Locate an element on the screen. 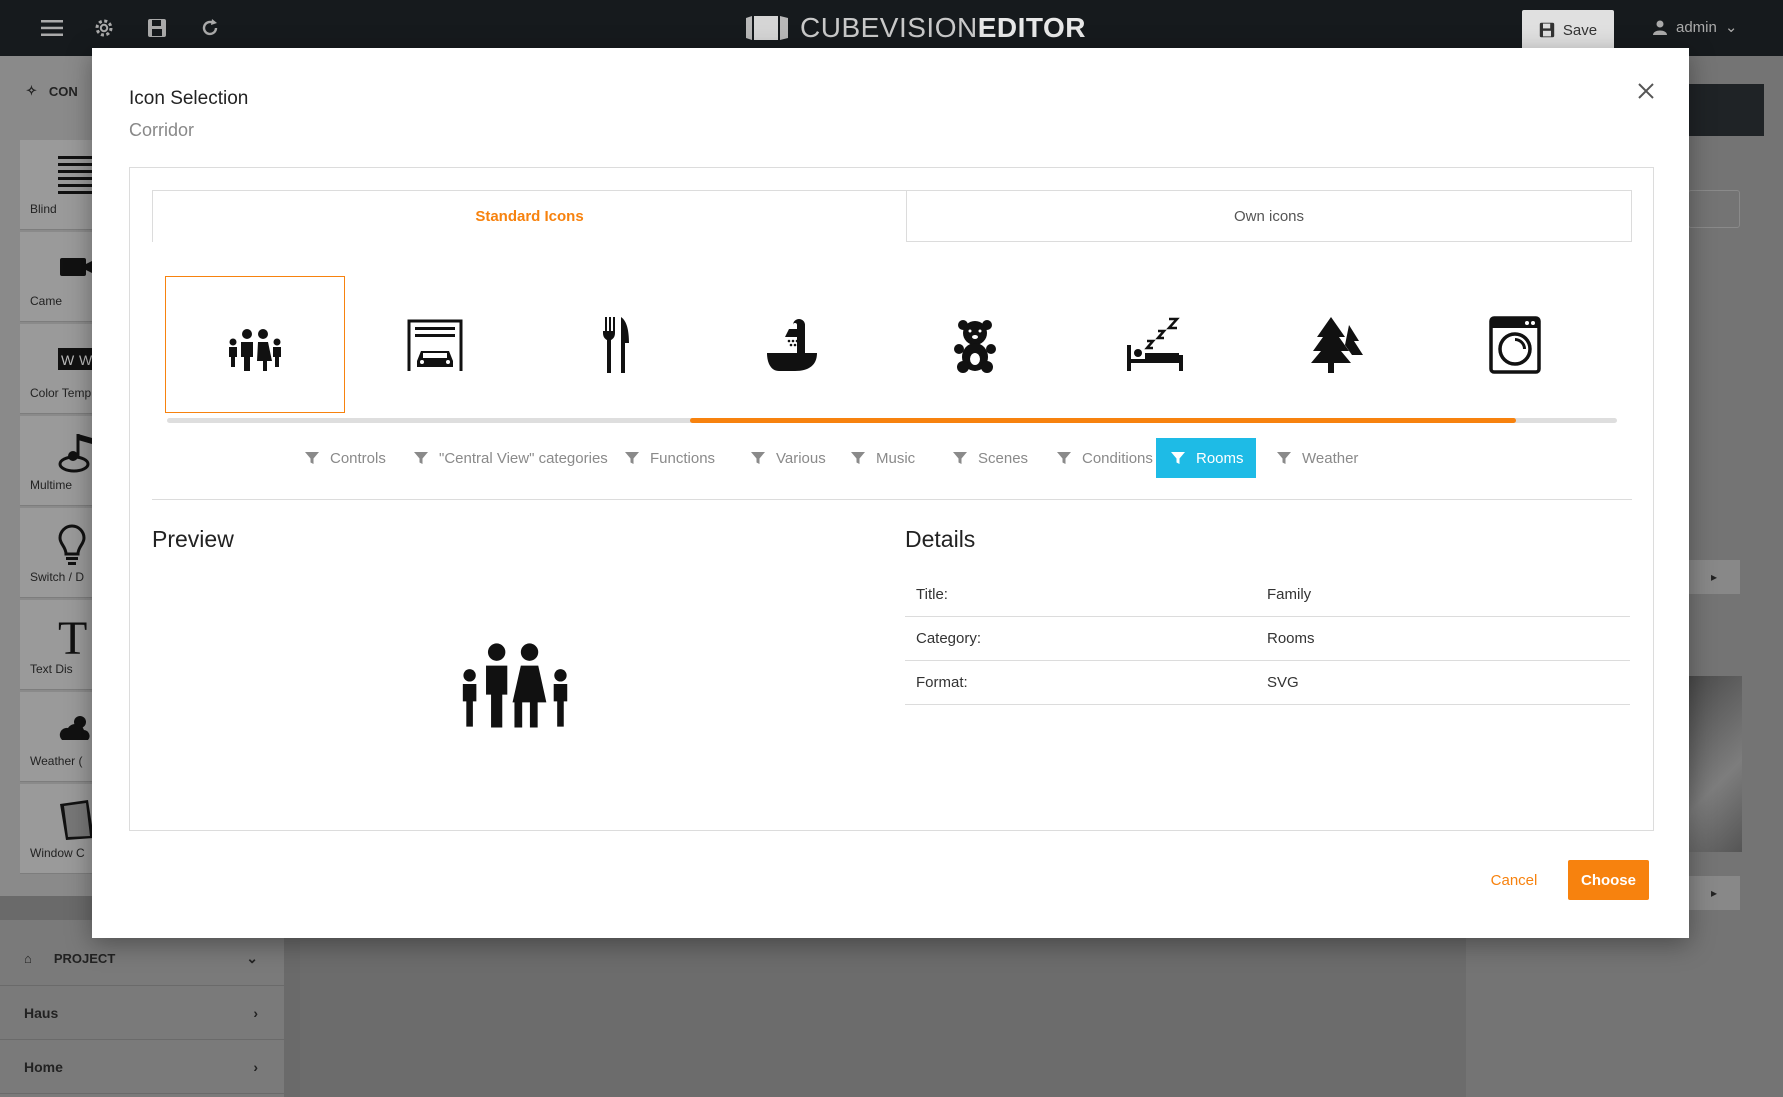  details-value: Rooms is located at coordinates (1291, 638).